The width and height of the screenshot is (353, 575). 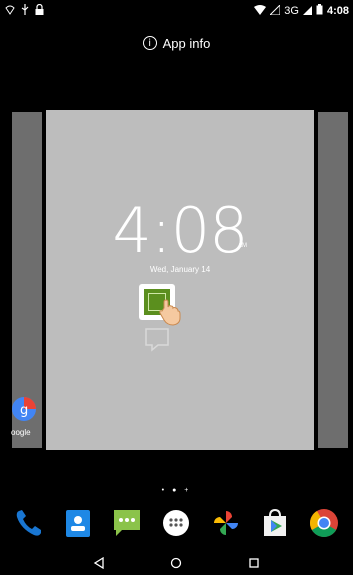 I want to click on wifi-signal-icon, so click(x=260, y=11).